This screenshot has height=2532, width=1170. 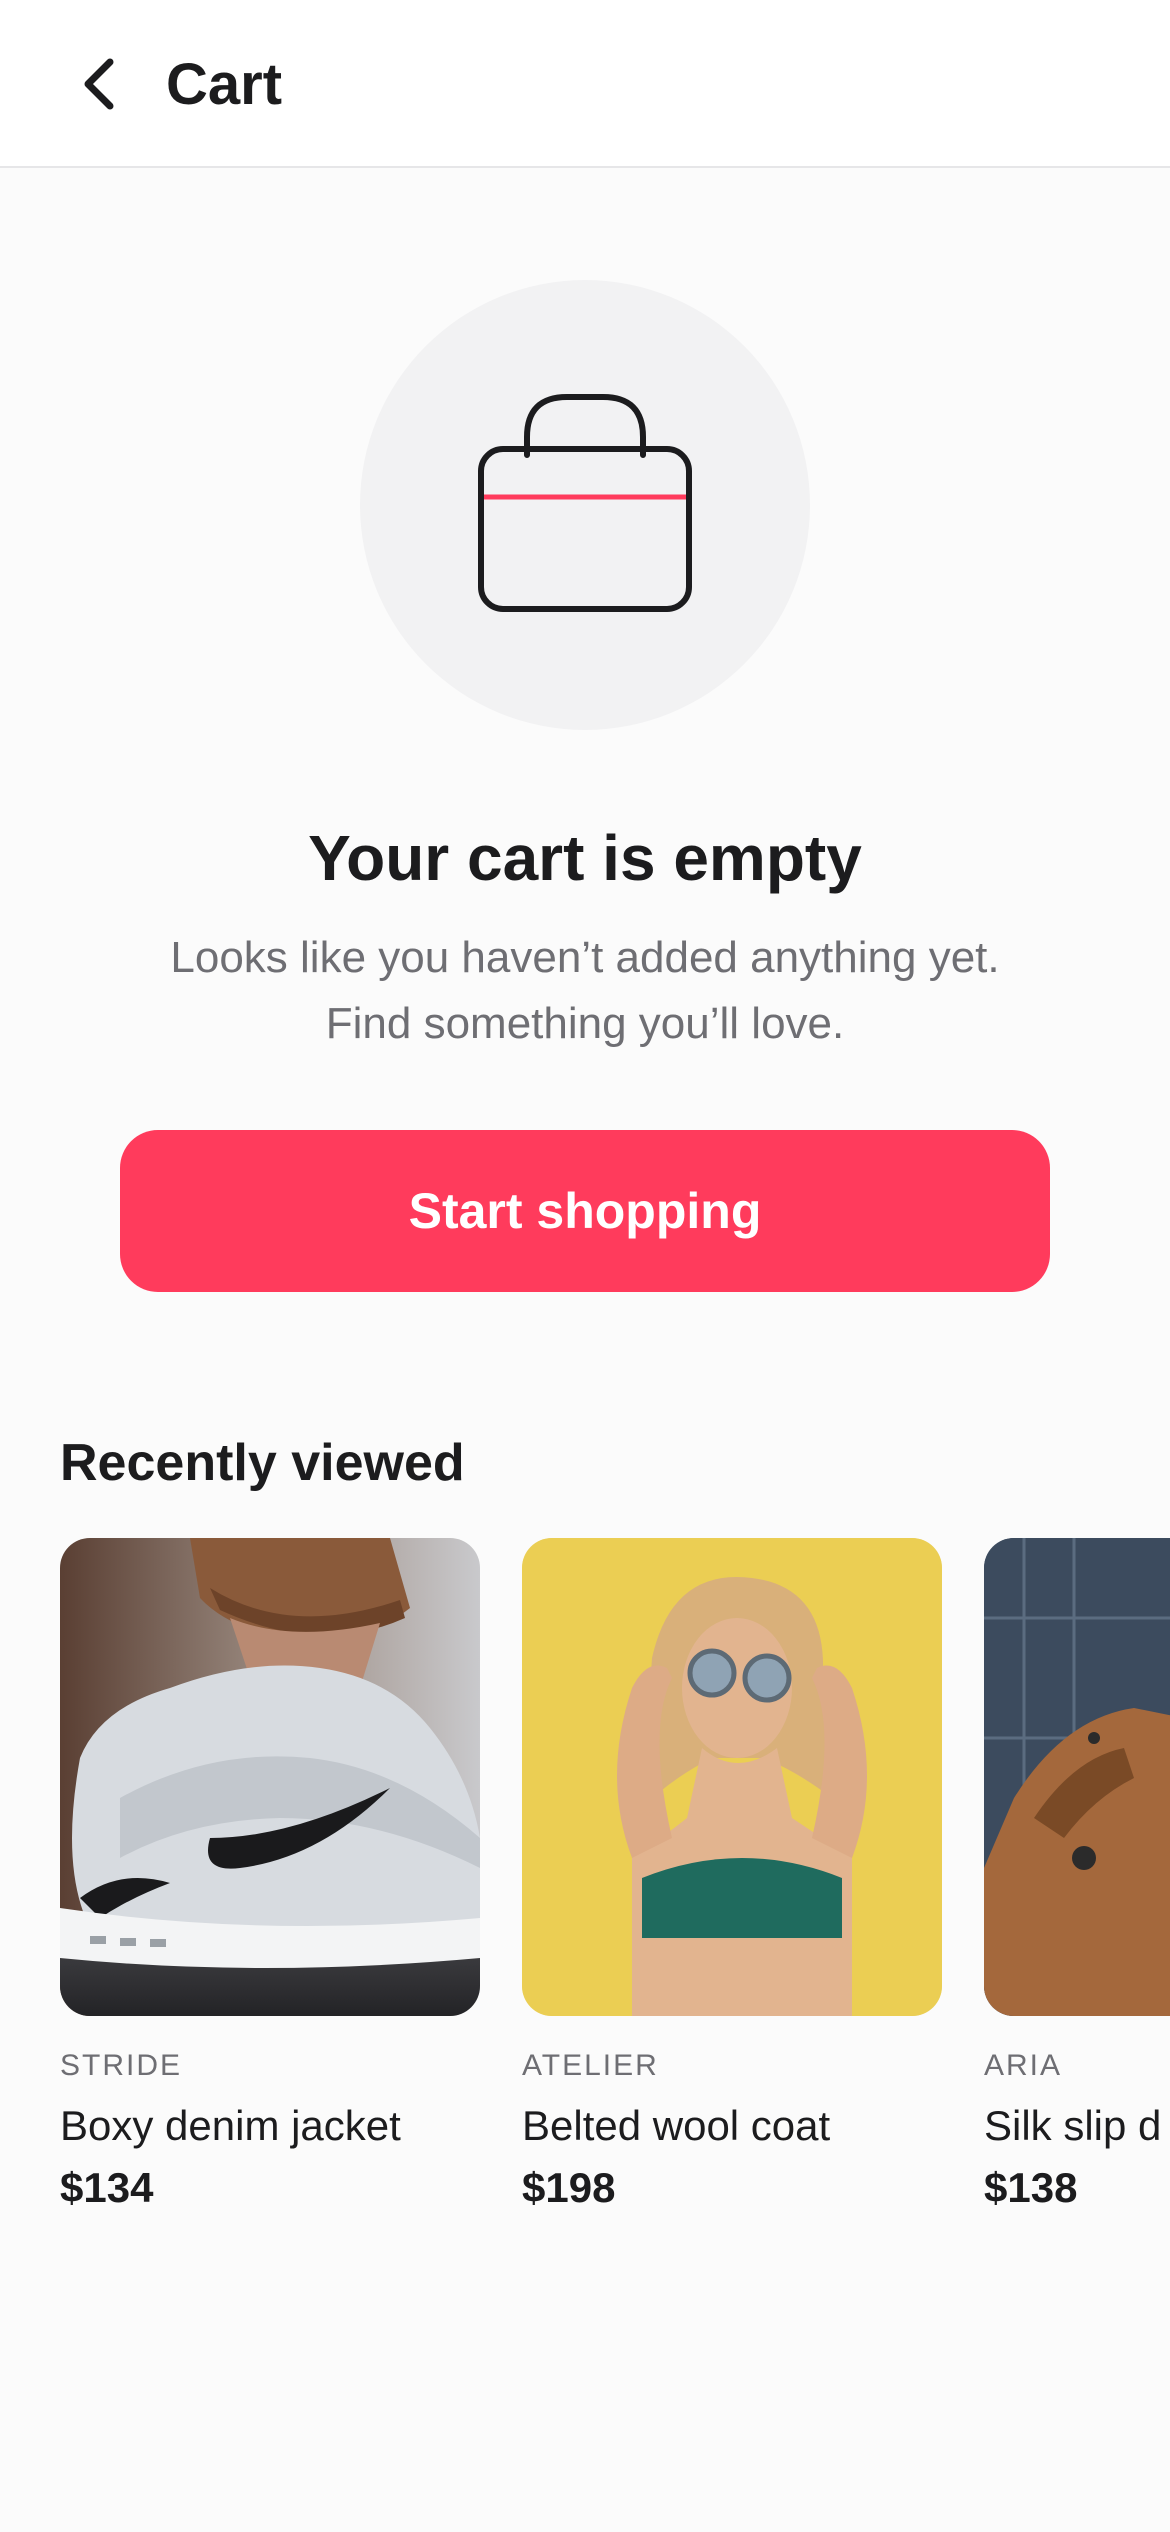 I want to click on product-name: Belted wool coat, so click(x=676, y=2125).